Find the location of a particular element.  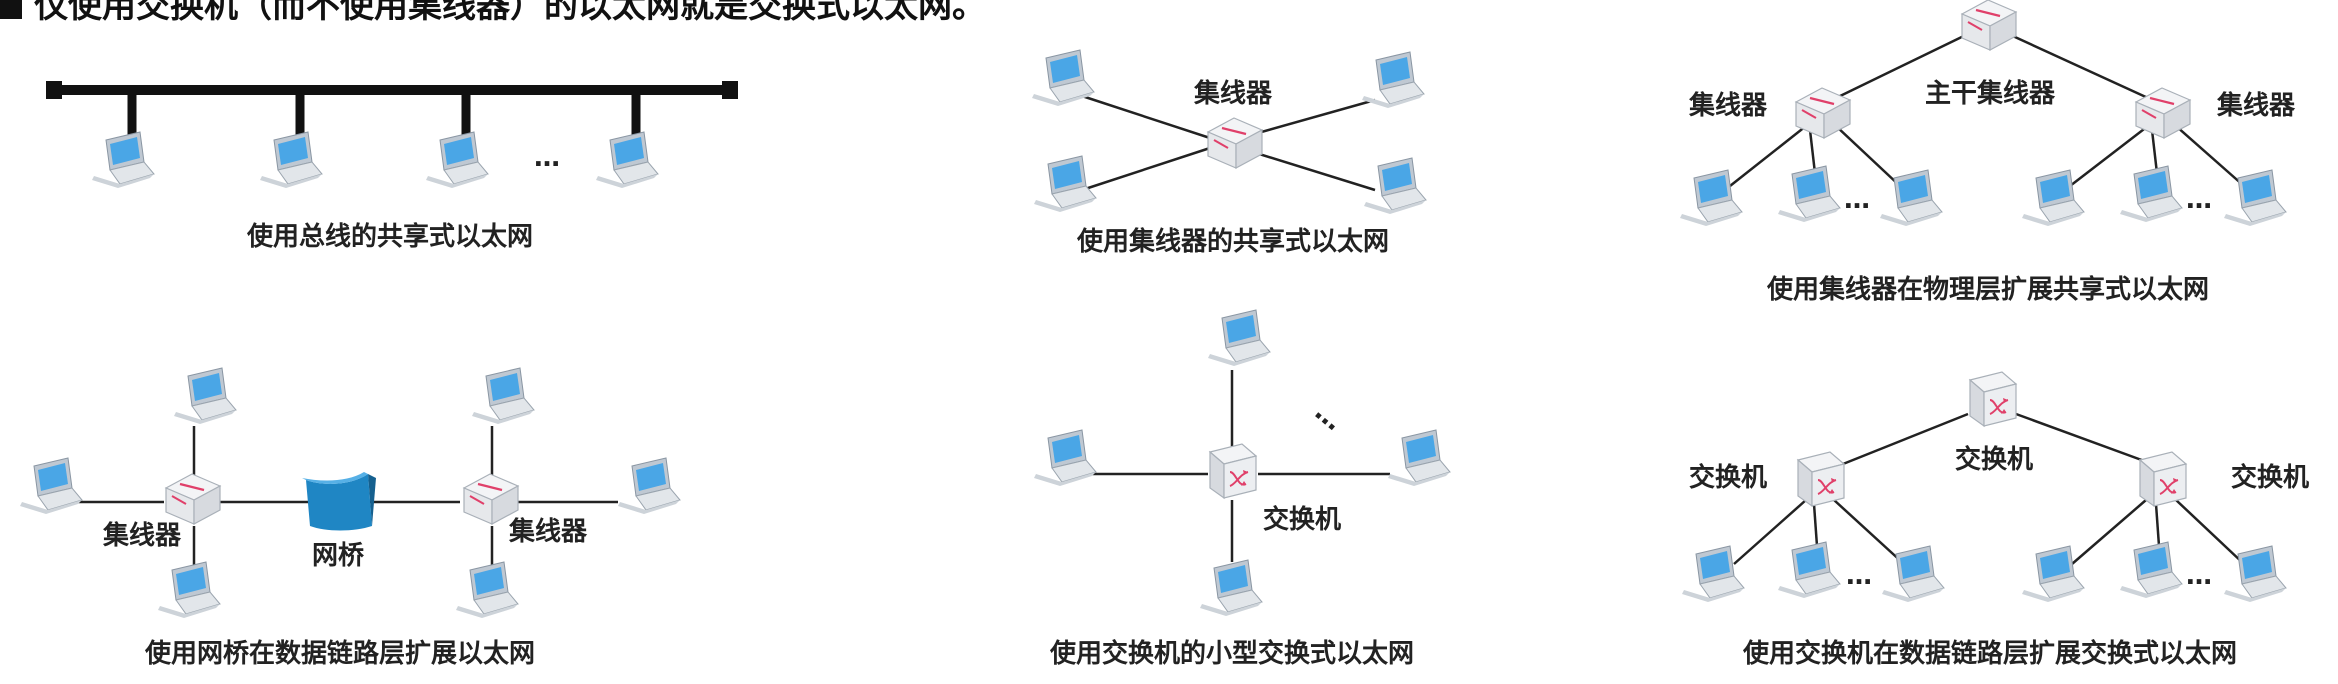

caption-small-switch: 使用交换机的小型交换式以太网 is located at coordinates (1231, 653).